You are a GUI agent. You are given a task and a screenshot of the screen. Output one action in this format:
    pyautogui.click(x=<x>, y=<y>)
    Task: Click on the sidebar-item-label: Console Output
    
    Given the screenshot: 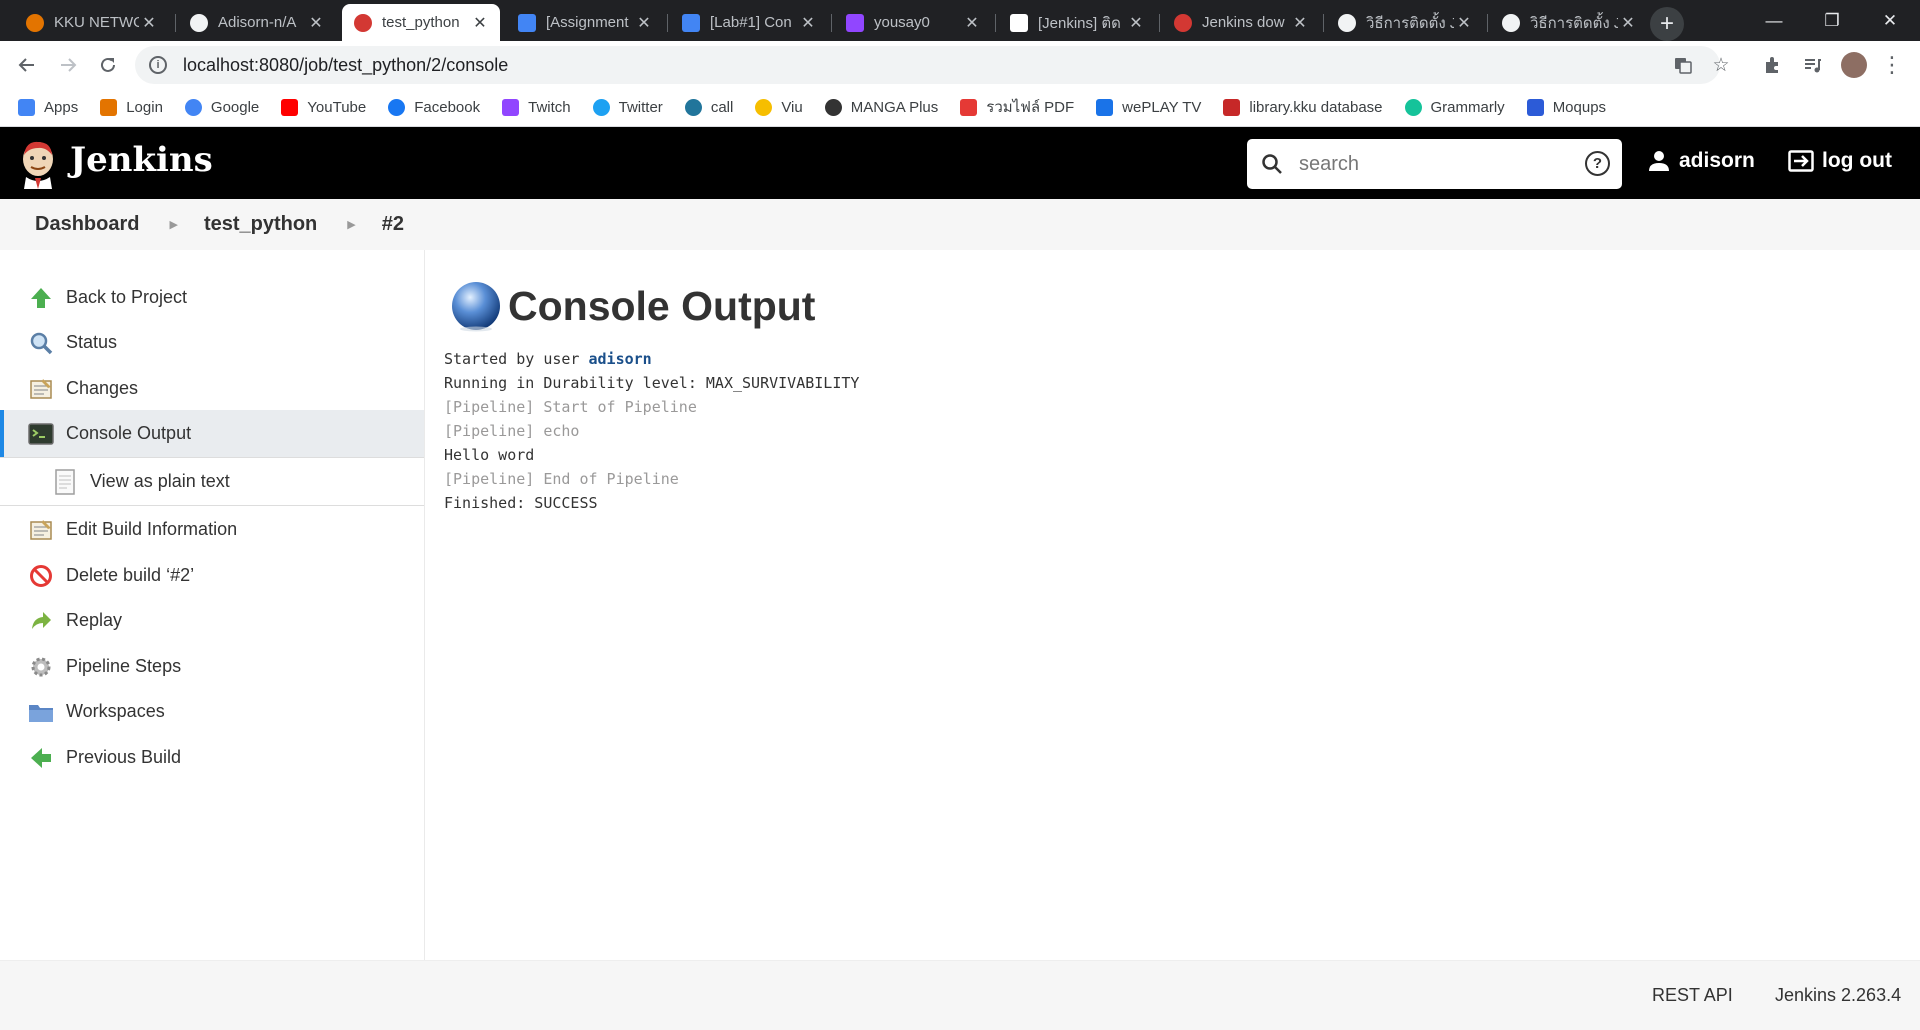 What is the action you would take?
    pyautogui.click(x=129, y=433)
    